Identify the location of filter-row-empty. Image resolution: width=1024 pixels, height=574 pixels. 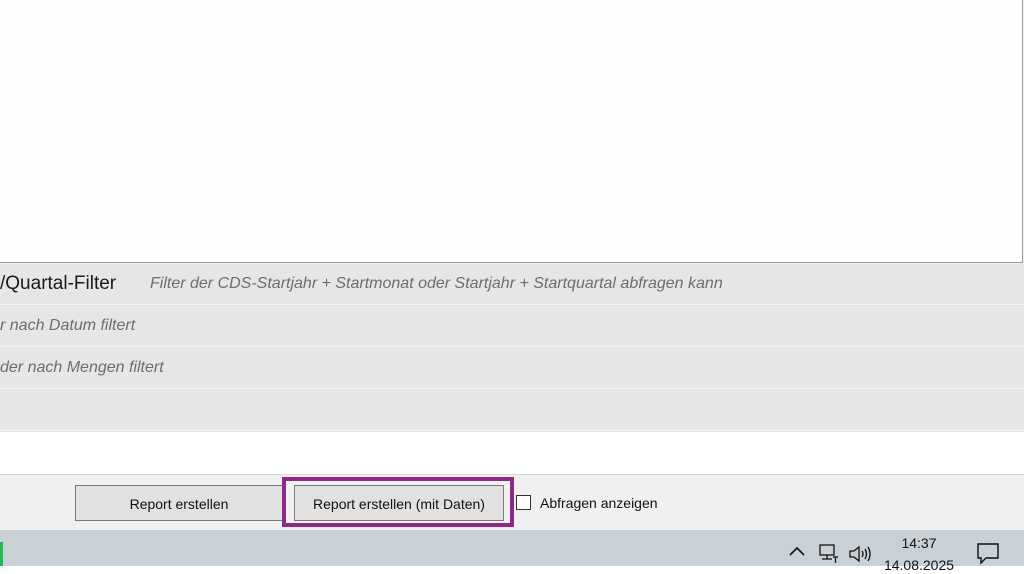
(512, 410).